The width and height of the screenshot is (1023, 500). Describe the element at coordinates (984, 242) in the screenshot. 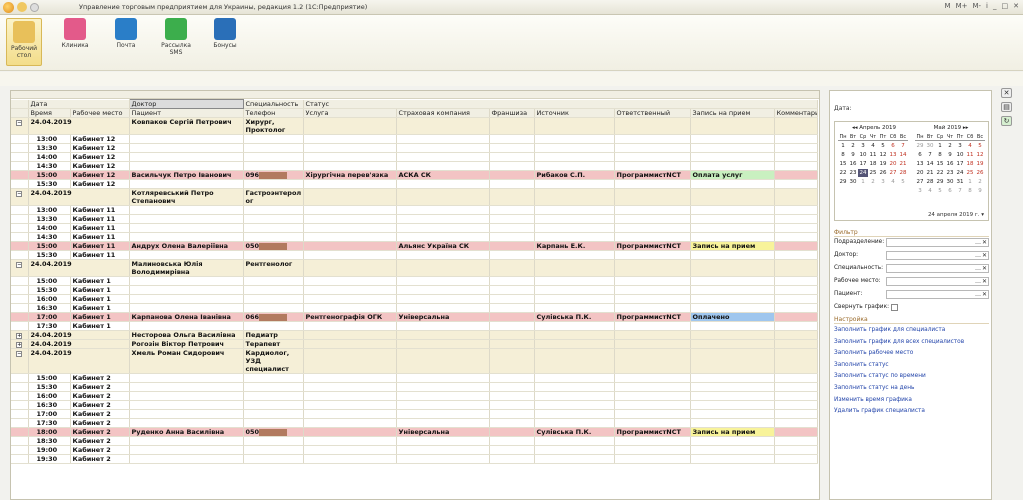

I see `clear-icon: ✕` at that location.